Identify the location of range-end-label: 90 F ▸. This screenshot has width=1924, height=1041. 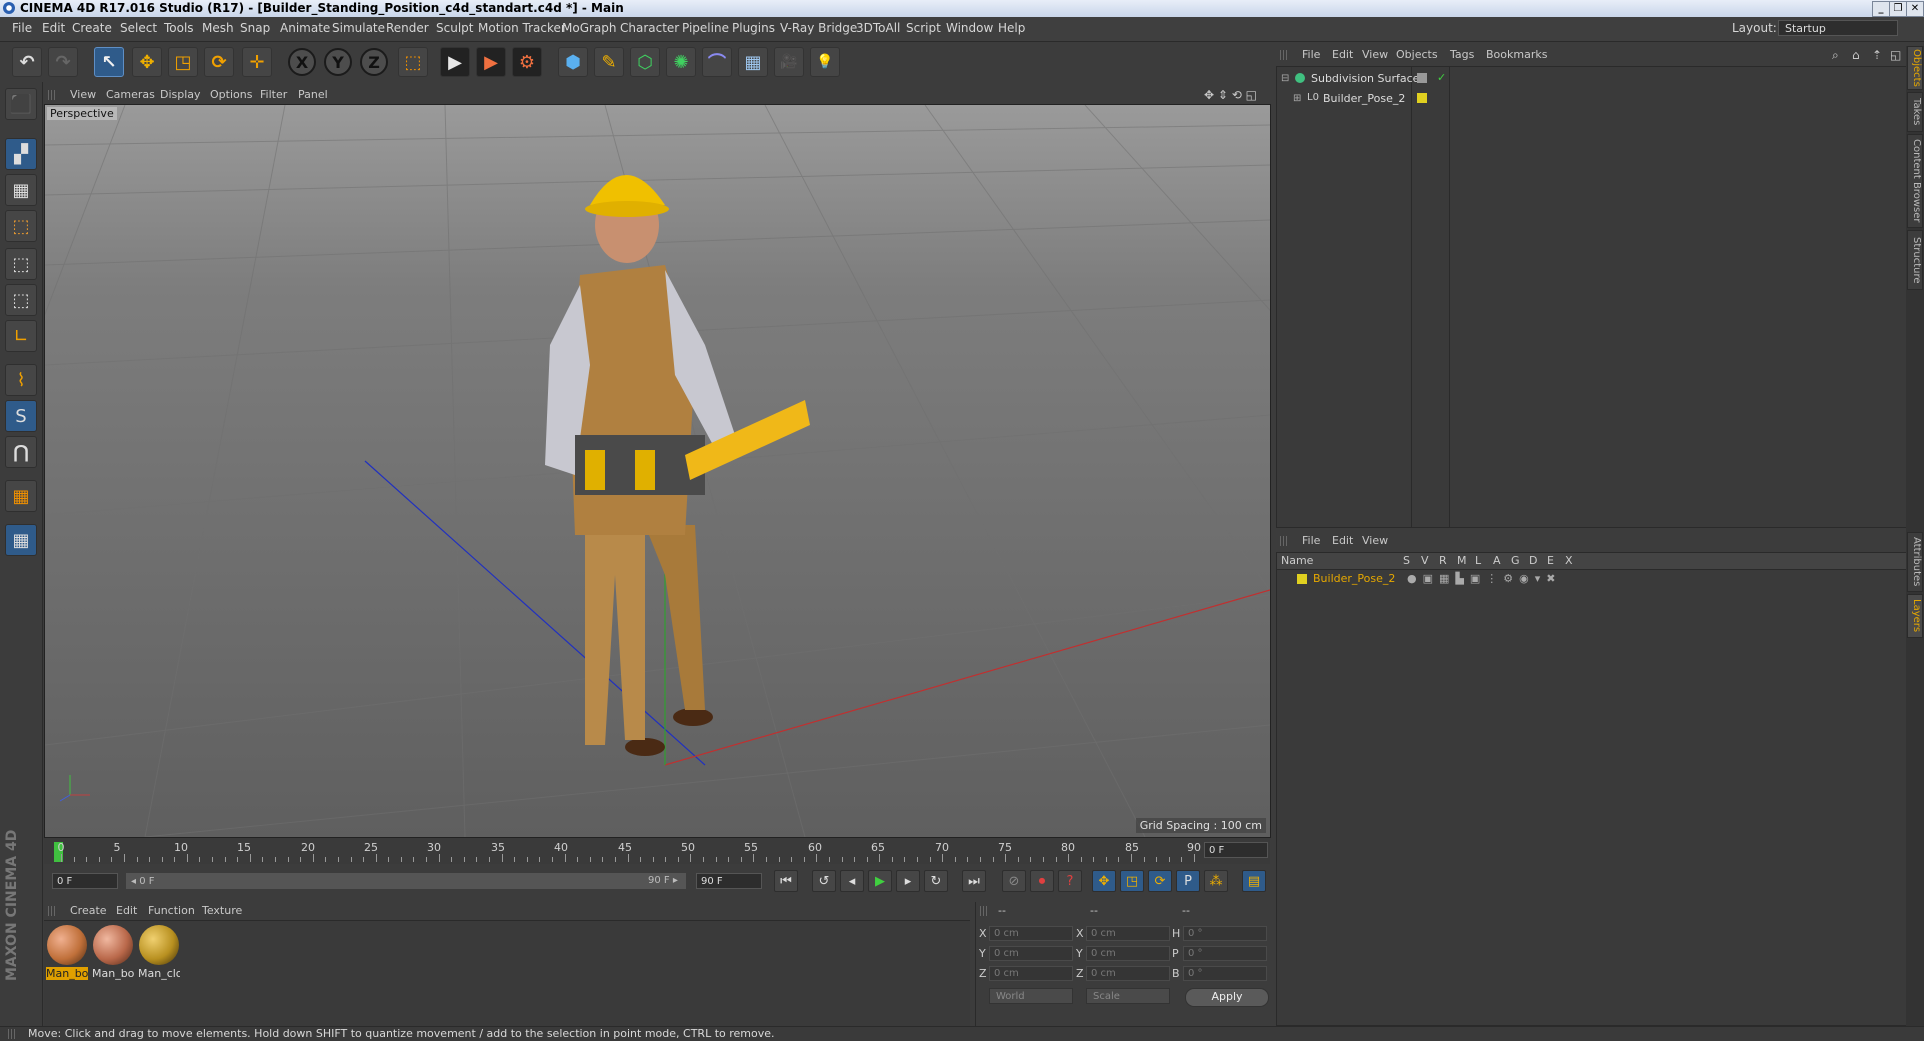
(665, 881).